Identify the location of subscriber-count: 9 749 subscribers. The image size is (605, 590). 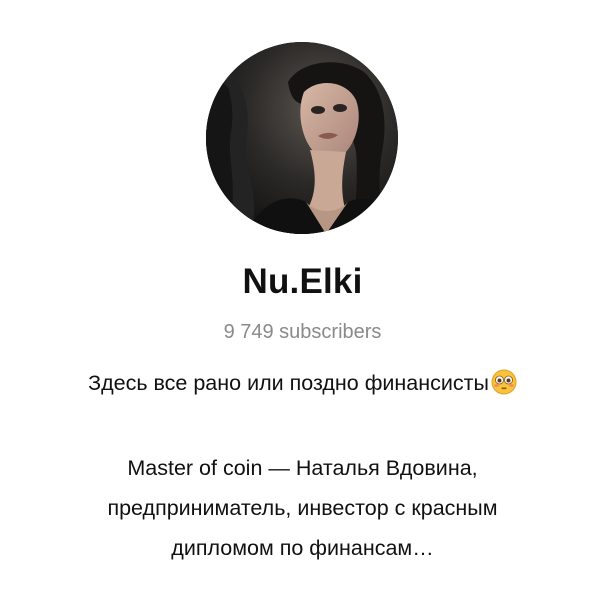
(302, 332).